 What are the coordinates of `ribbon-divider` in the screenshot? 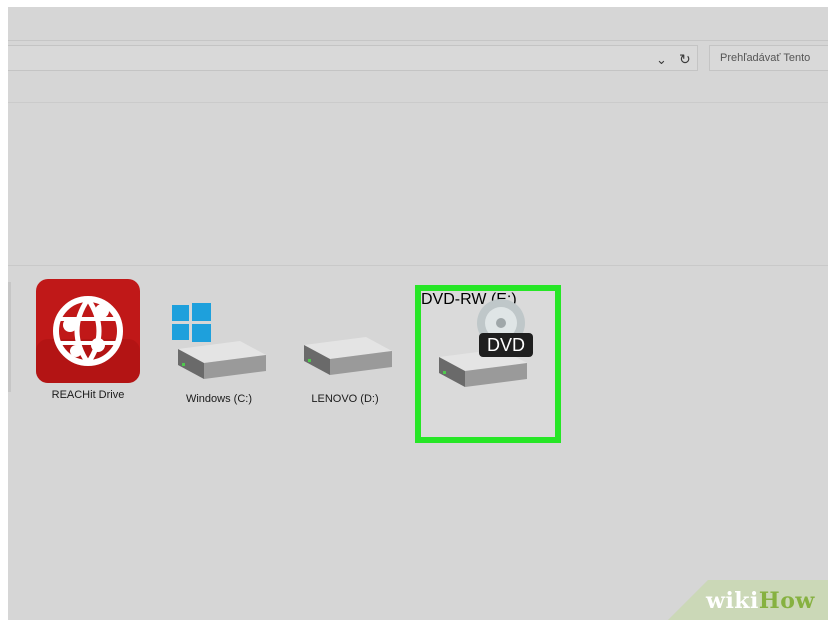 It's located at (418, 40).